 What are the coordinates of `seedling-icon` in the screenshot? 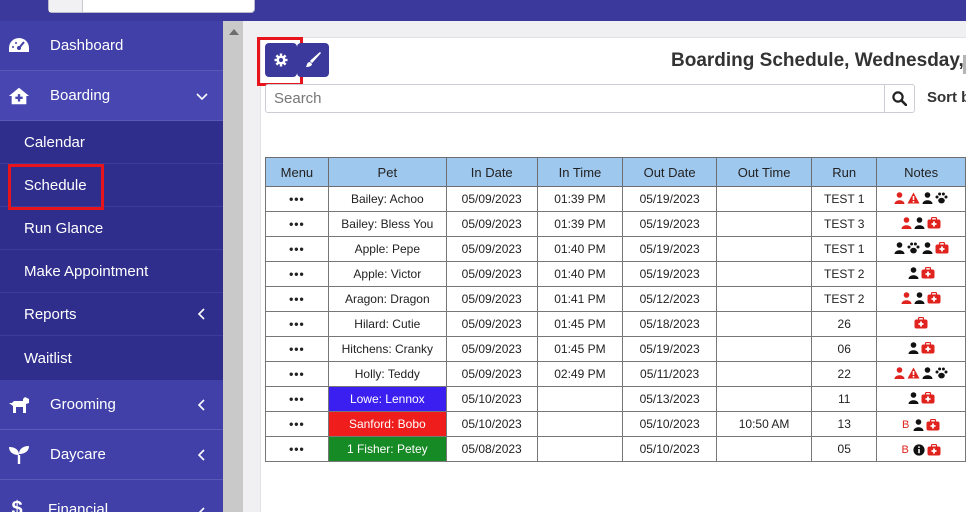 It's located at (19, 455).